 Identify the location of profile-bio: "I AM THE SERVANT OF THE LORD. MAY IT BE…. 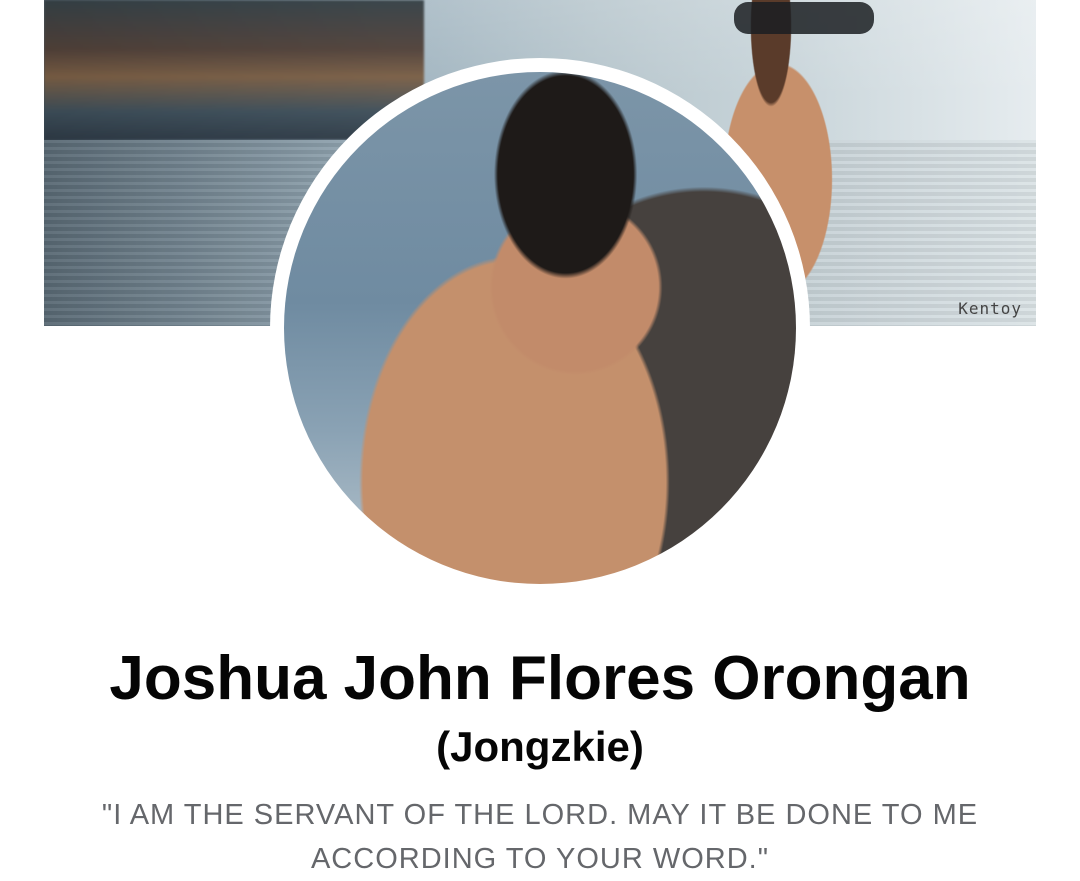
(540, 837).